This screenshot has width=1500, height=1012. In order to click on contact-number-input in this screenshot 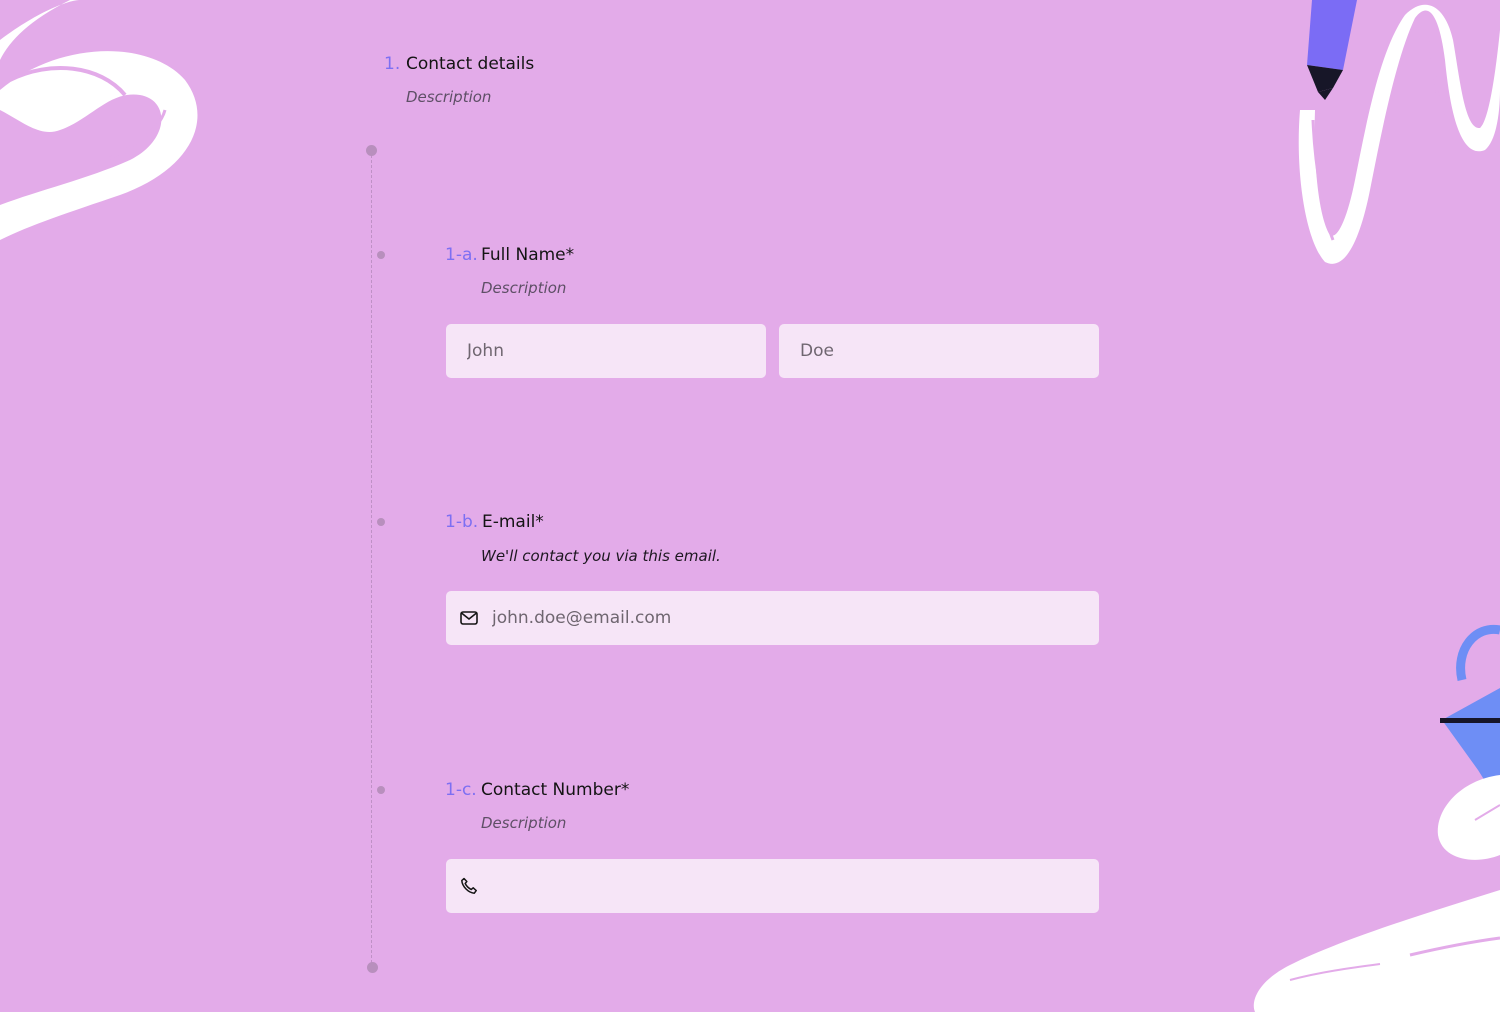, I will do `click(795, 886)`.